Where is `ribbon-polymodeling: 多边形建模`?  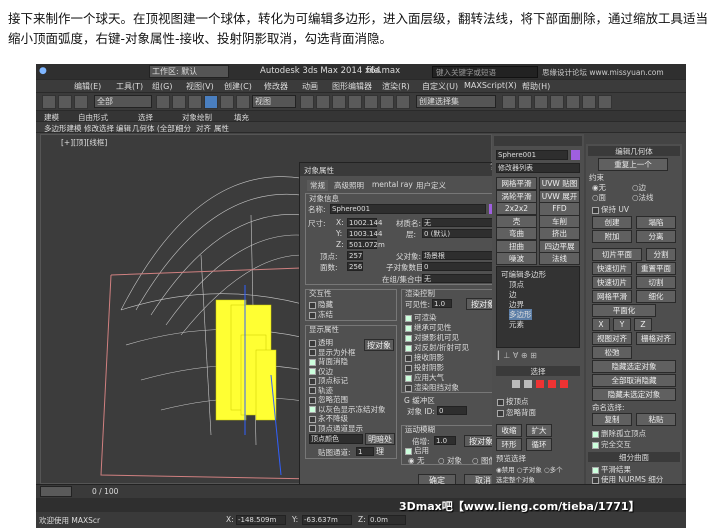 ribbon-polymodeling: 多边形建模 is located at coordinates (63, 128).